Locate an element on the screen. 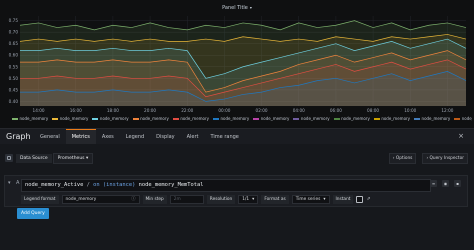  resolution-select: 1/1 ▾ is located at coordinates (248, 199).